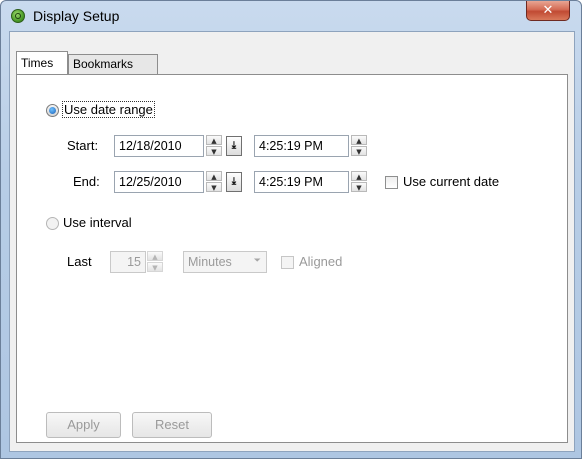 This screenshot has height=459, width=582. I want to click on use-date-range-radio, so click(52, 110).